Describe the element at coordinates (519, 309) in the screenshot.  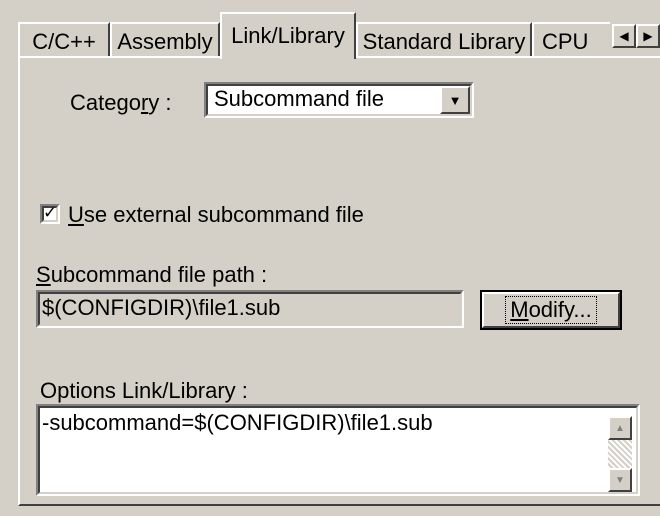
I see `modify-mnemonic: M` at that location.